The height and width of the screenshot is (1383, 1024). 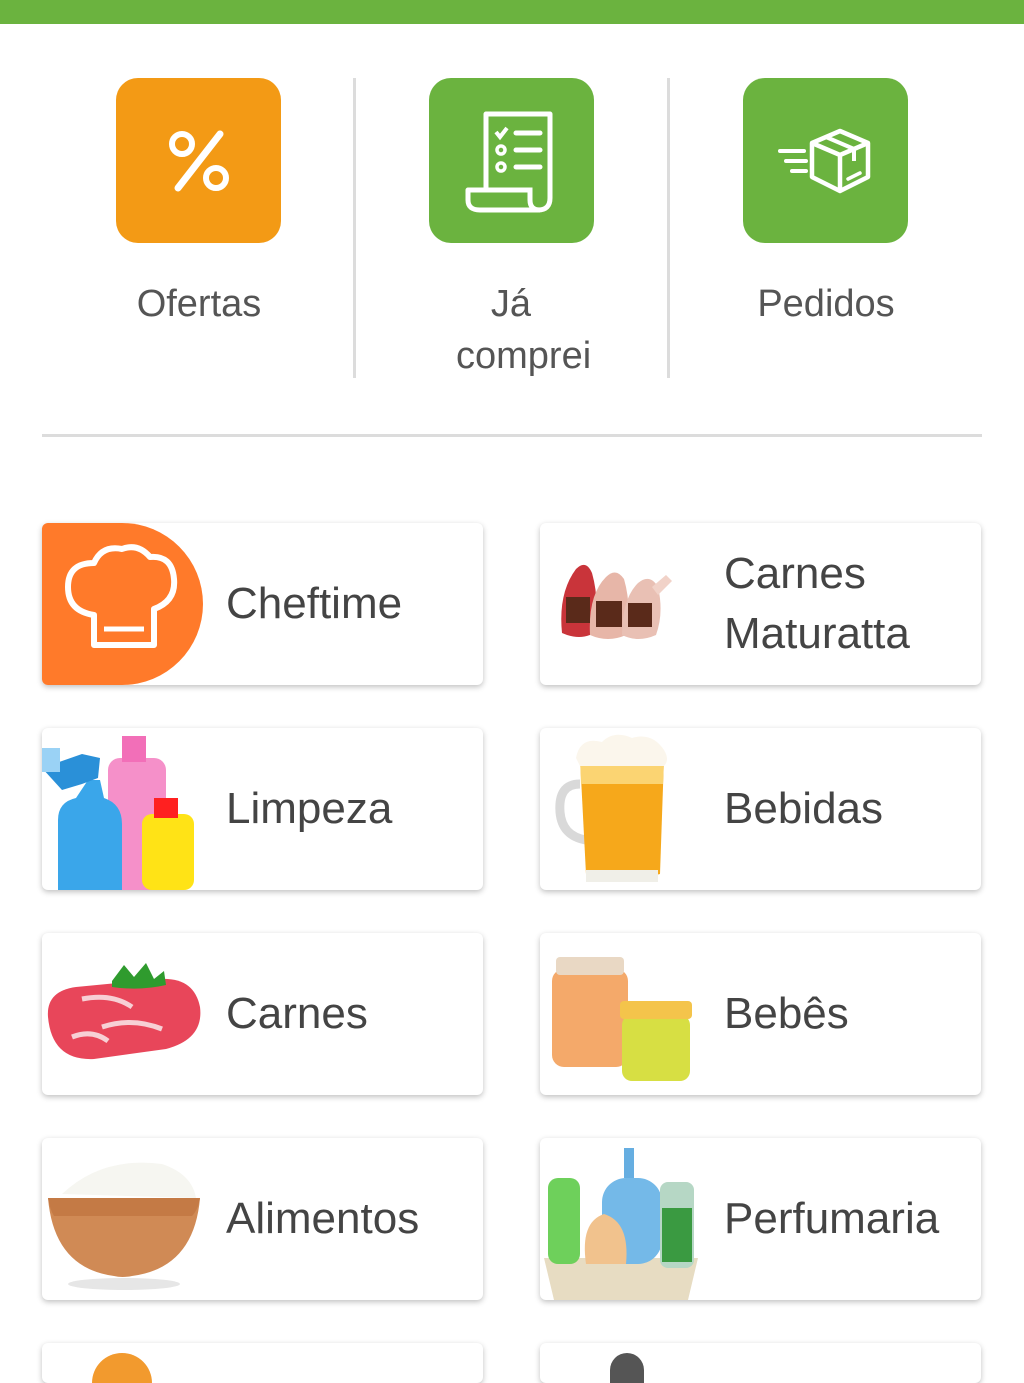 I want to click on category-label: Cheftime, so click(x=314, y=603).